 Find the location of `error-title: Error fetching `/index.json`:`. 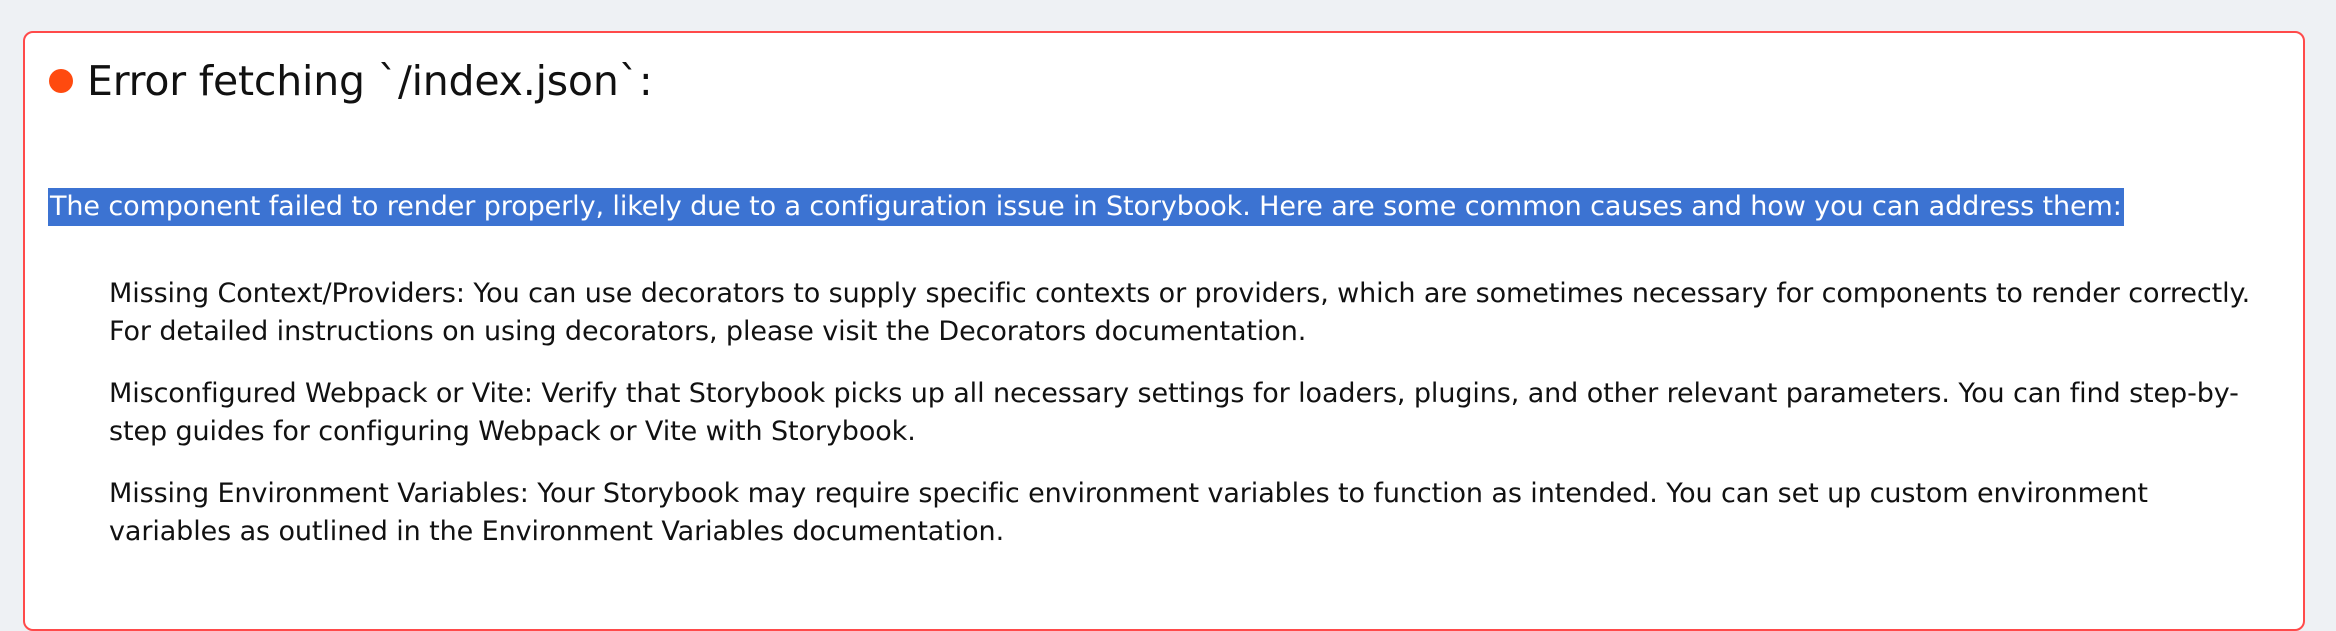

error-title: Error fetching `/index.json`: is located at coordinates (370, 81).